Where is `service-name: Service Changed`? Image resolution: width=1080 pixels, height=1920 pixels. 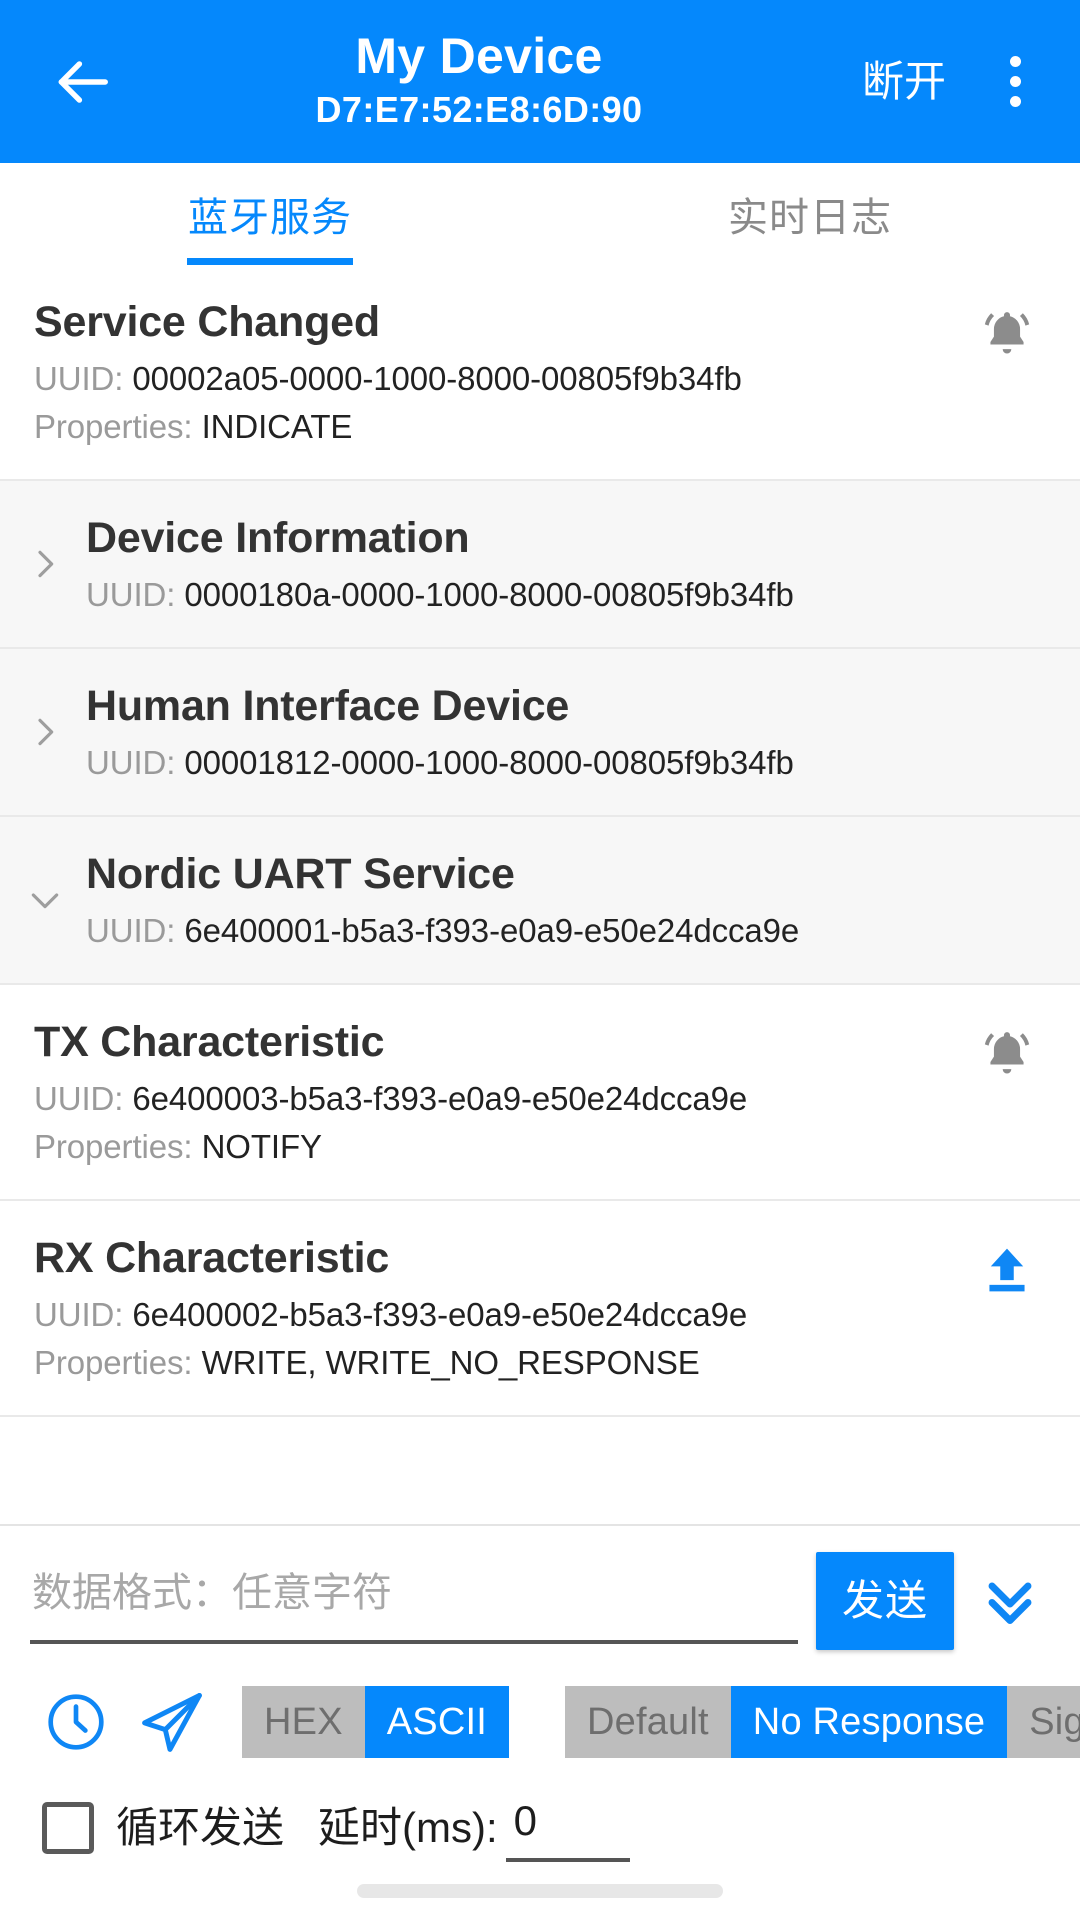
service-name: Service Changed is located at coordinates (207, 322).